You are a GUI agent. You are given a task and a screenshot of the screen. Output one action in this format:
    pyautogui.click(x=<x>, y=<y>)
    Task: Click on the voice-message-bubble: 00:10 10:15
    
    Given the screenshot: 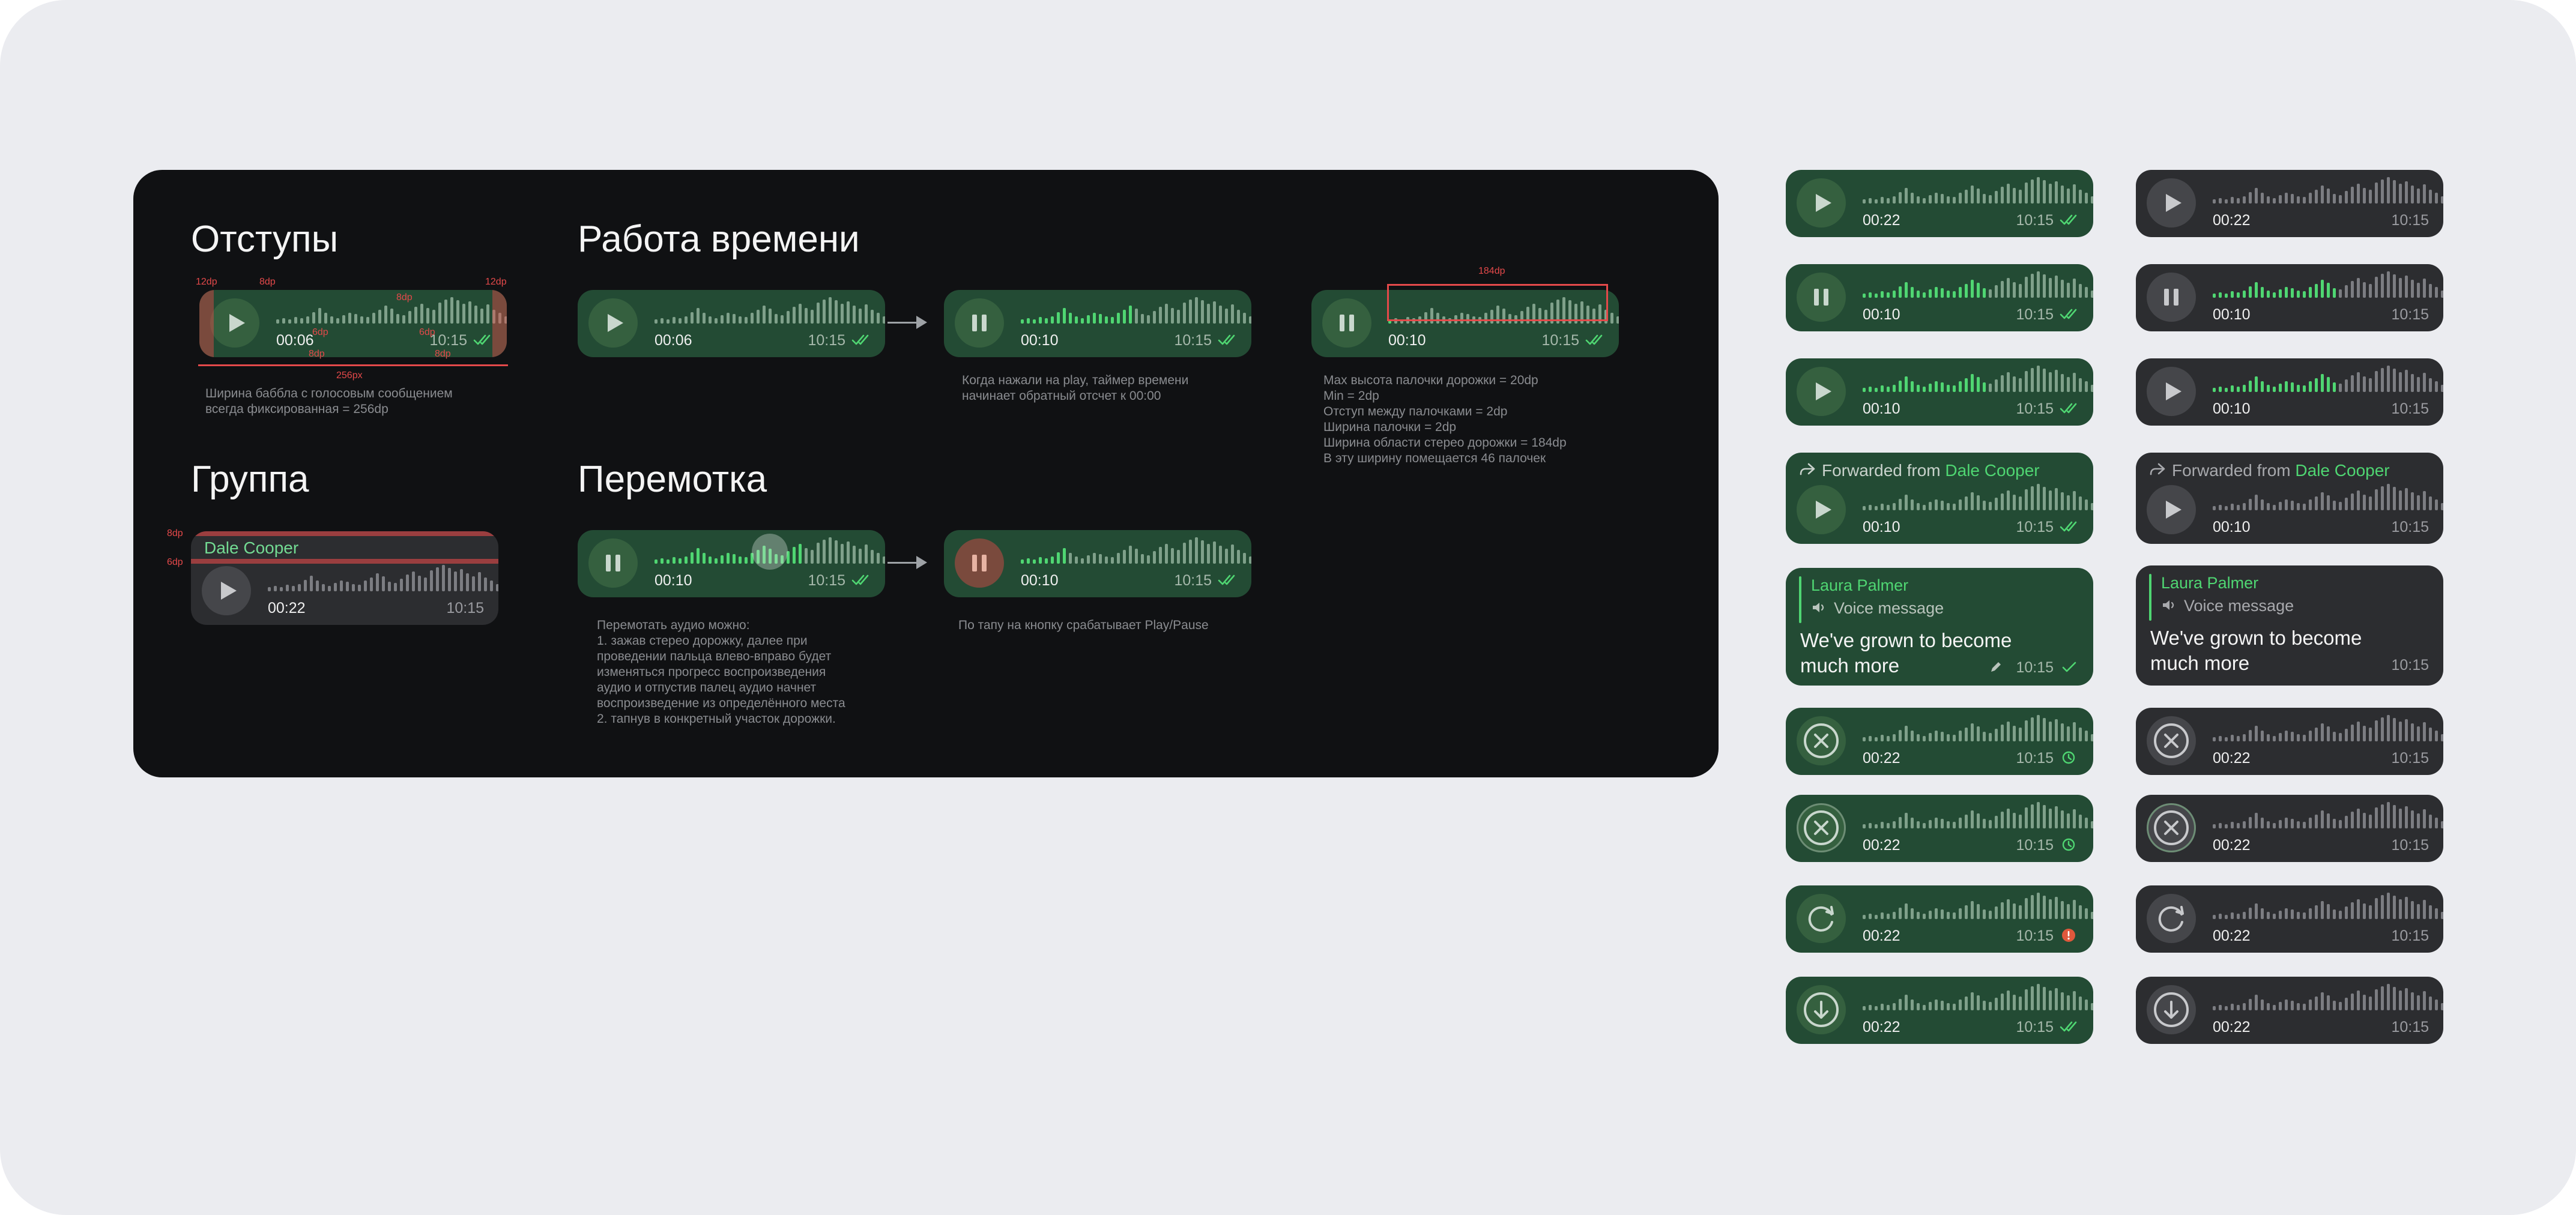 What is the action you would take?
    pyautogui.click(x=1097, y=563)
    